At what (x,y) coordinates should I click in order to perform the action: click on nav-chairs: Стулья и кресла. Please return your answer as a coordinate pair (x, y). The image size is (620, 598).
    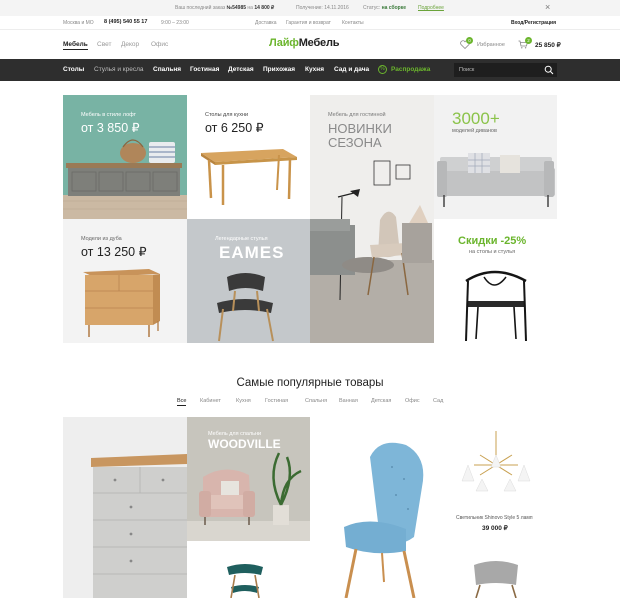
    Looking at the image, I should click on (119, 69).